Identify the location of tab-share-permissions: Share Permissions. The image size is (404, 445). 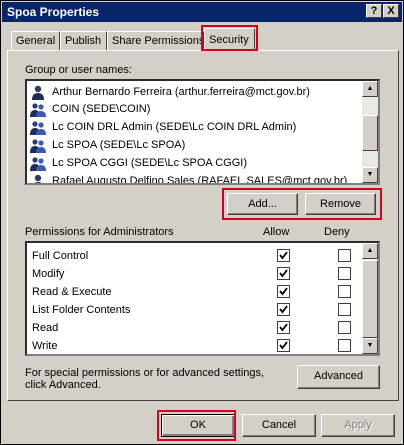
(155, 40).